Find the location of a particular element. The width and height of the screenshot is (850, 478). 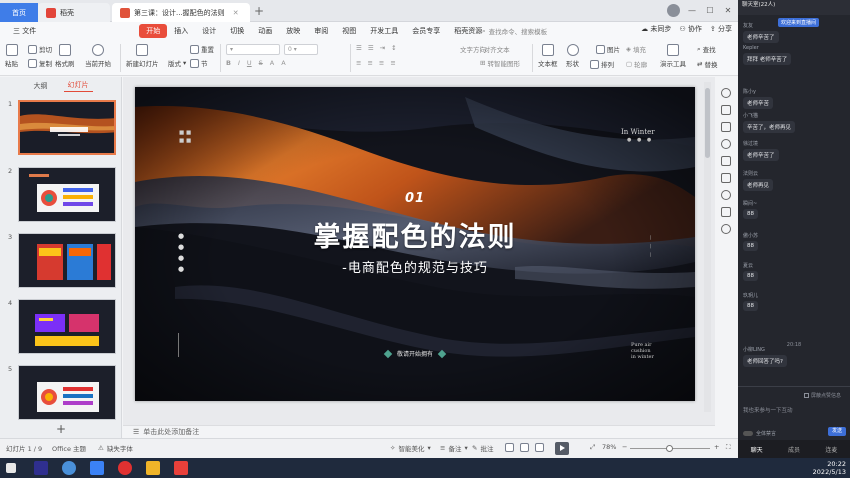

close-icon: ✕ is located at coordinates (236, 13).